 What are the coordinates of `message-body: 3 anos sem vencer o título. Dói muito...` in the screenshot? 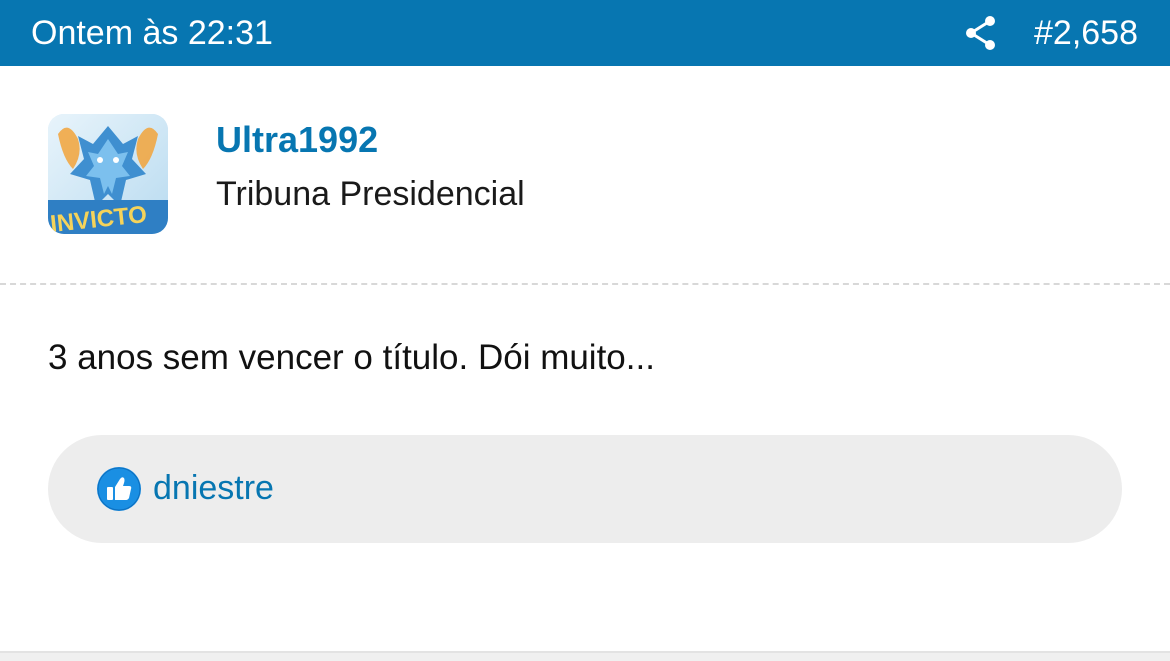 It's located at (351, 357).